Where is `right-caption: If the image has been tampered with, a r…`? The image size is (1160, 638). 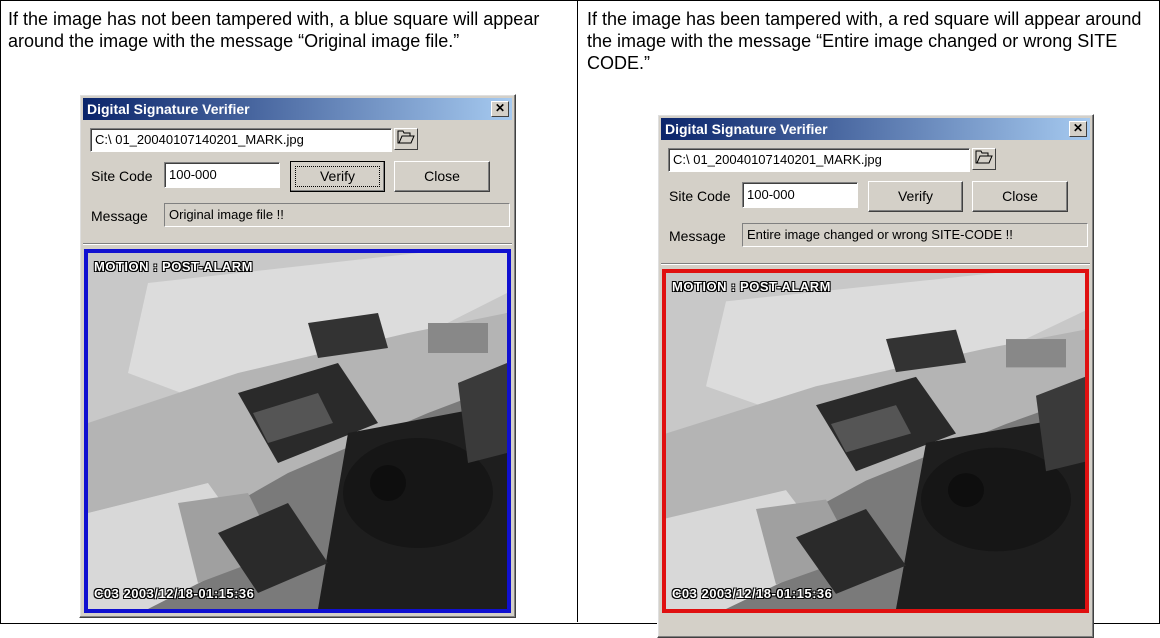
right-caption: If the image has been tampered with, a r… is located at coordinates (864, 41).